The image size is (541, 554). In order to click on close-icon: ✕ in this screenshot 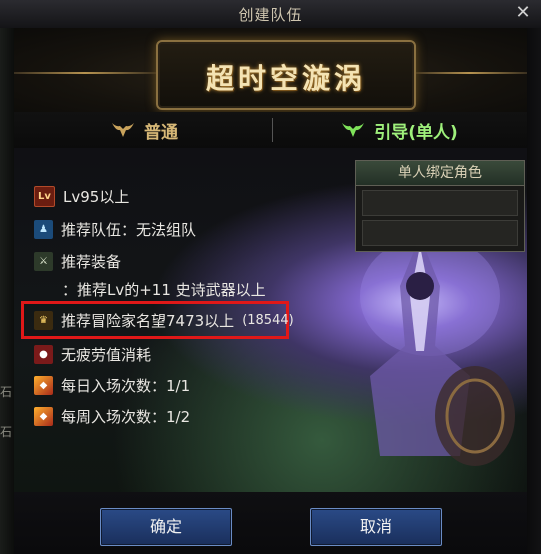, I will do `click(523, 13)`.